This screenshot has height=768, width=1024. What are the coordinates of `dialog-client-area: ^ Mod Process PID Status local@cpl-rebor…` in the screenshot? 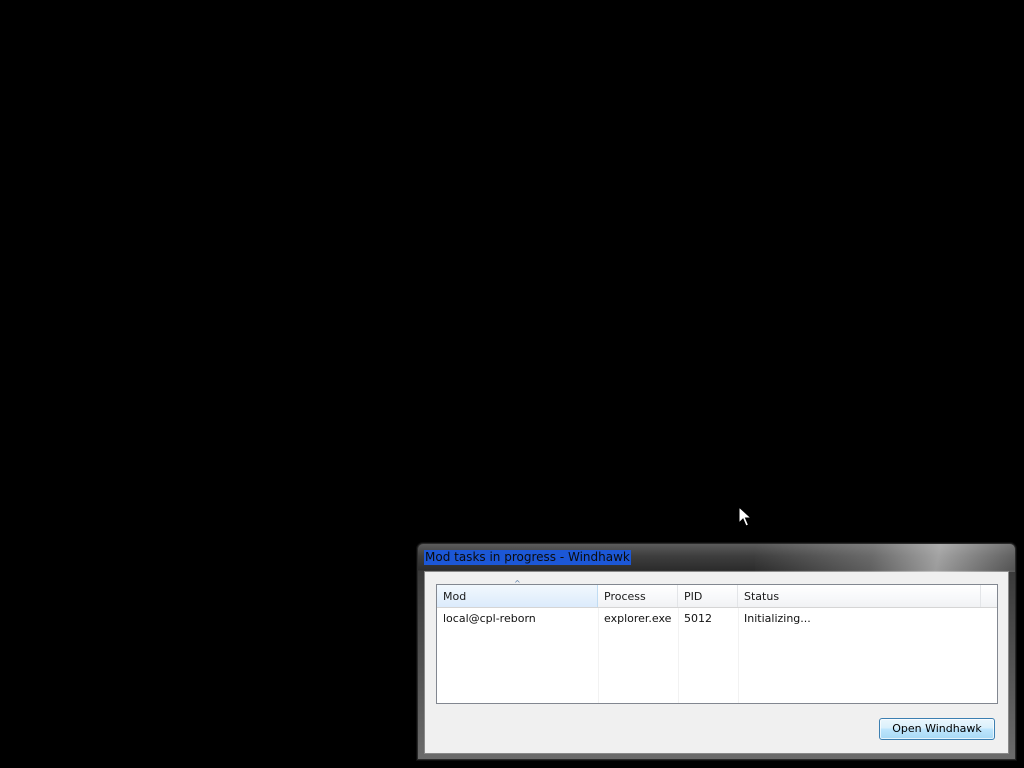 It's located at (716, 662).